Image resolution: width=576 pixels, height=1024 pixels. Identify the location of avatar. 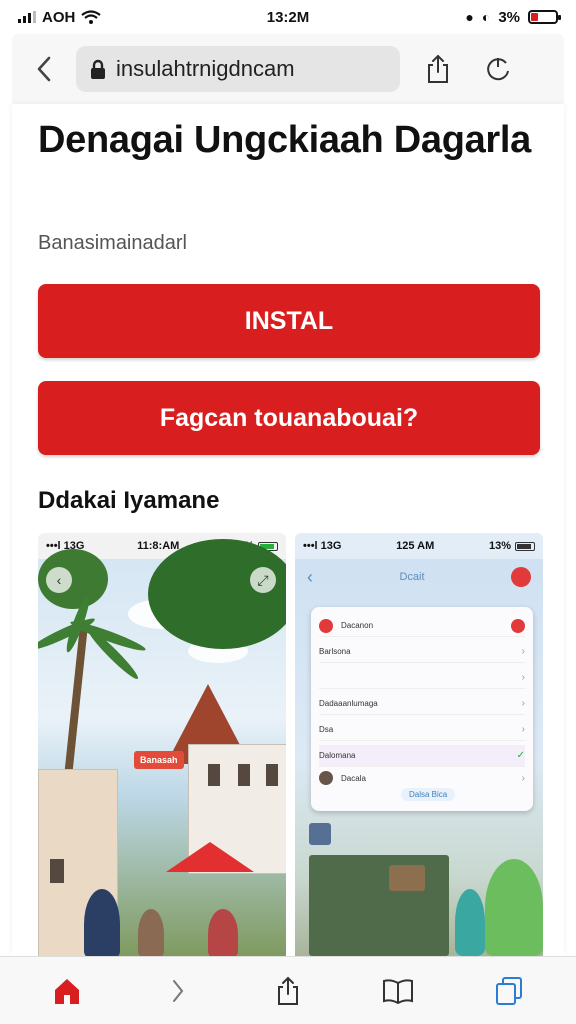
(326, 778).